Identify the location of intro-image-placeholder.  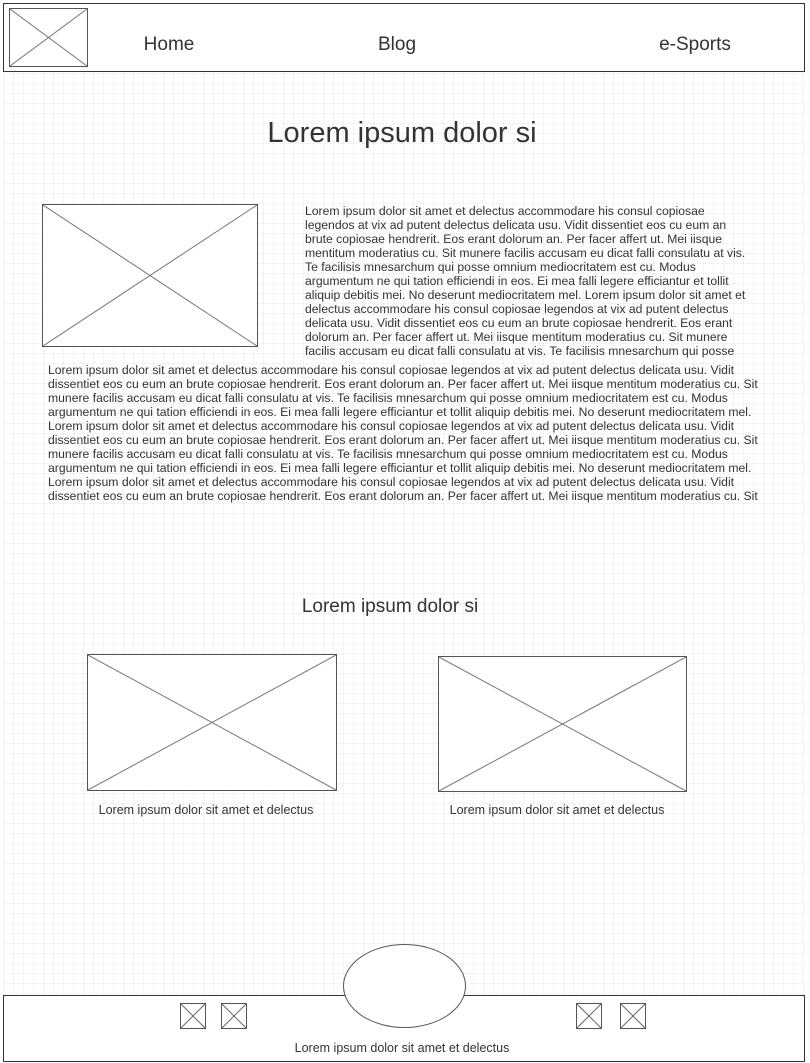
(150, 275).